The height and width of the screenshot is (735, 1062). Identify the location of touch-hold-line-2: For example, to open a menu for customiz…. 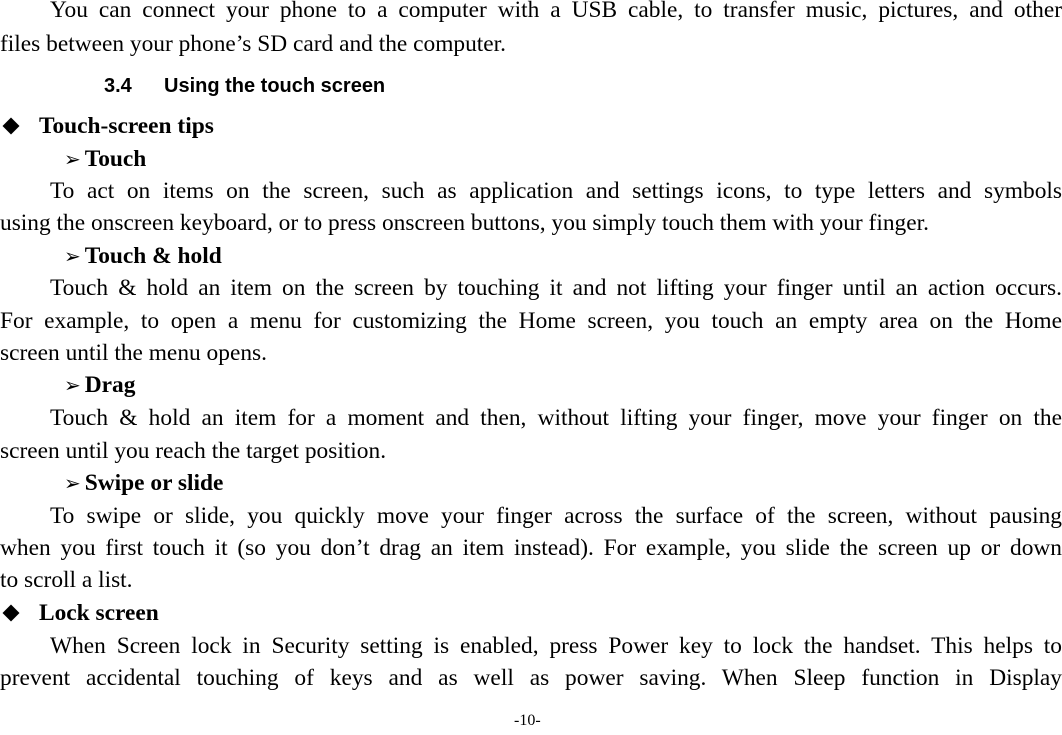
(531, 321).